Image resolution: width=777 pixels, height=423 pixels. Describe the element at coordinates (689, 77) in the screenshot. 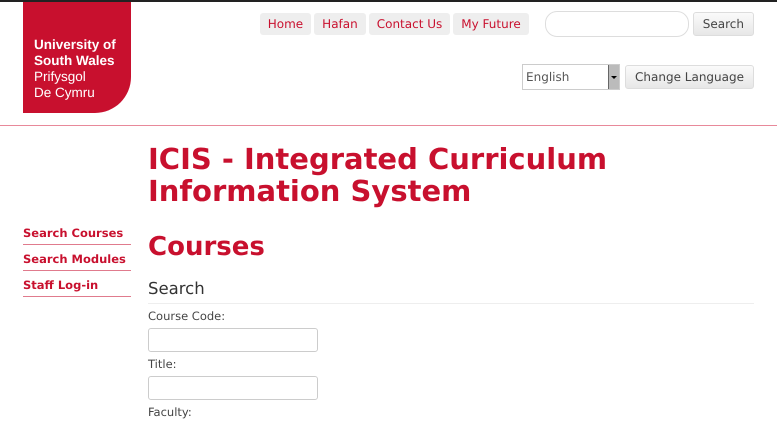

I see `change-language-button: Change Language` at that location.